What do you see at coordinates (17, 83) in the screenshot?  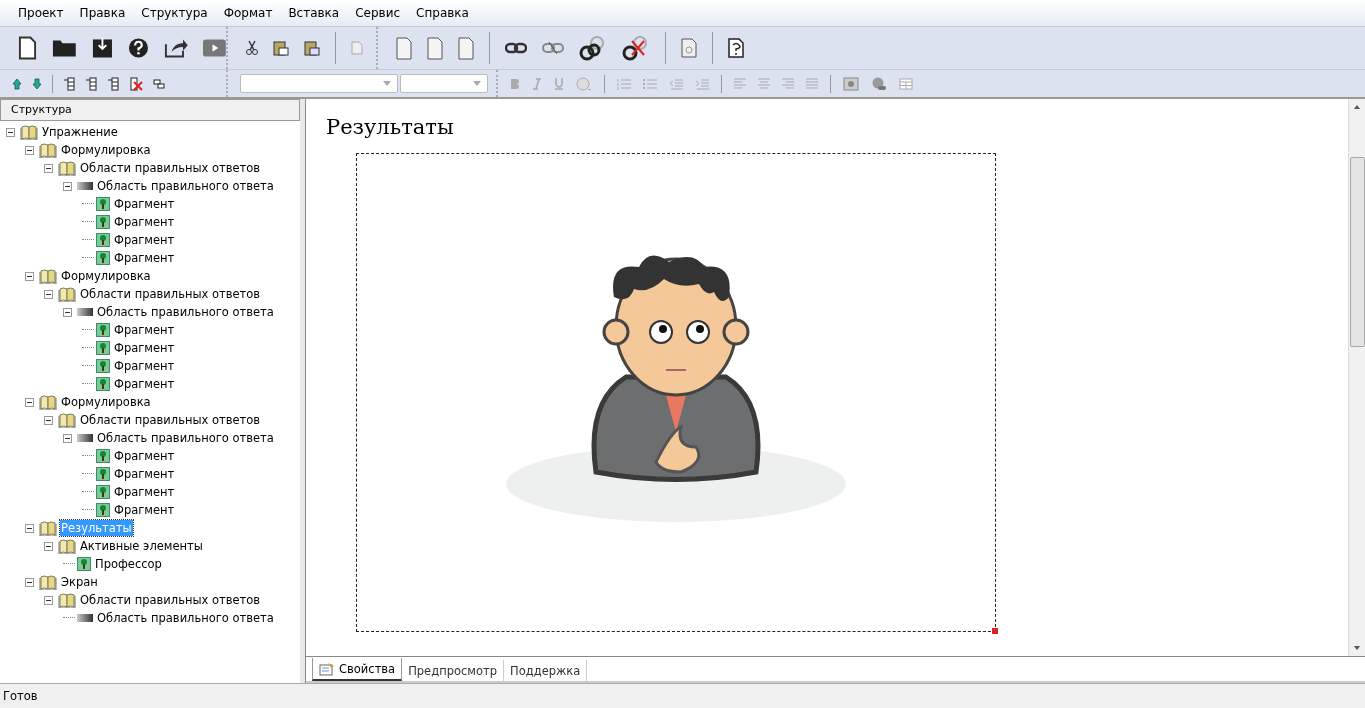 I see `arrow-up-icon` at bounding box center [17, 83].